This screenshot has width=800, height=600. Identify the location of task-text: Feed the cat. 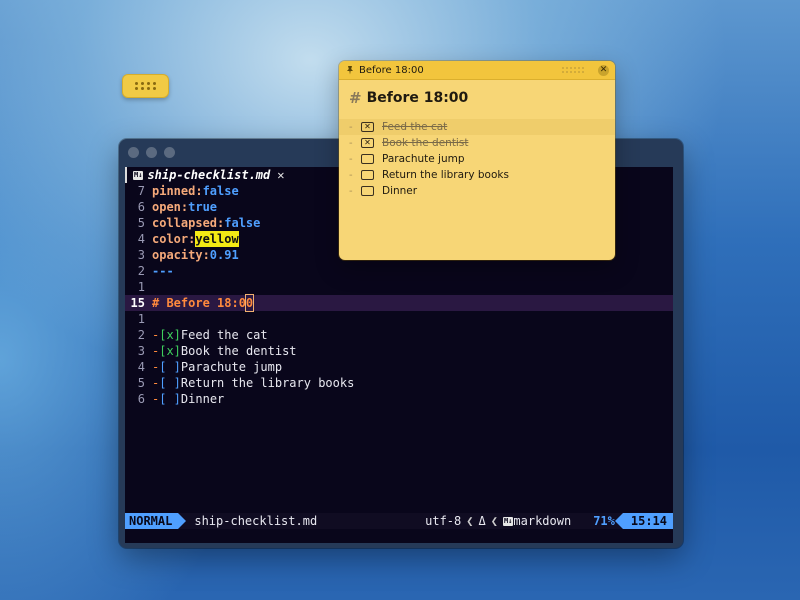
(224, 335).